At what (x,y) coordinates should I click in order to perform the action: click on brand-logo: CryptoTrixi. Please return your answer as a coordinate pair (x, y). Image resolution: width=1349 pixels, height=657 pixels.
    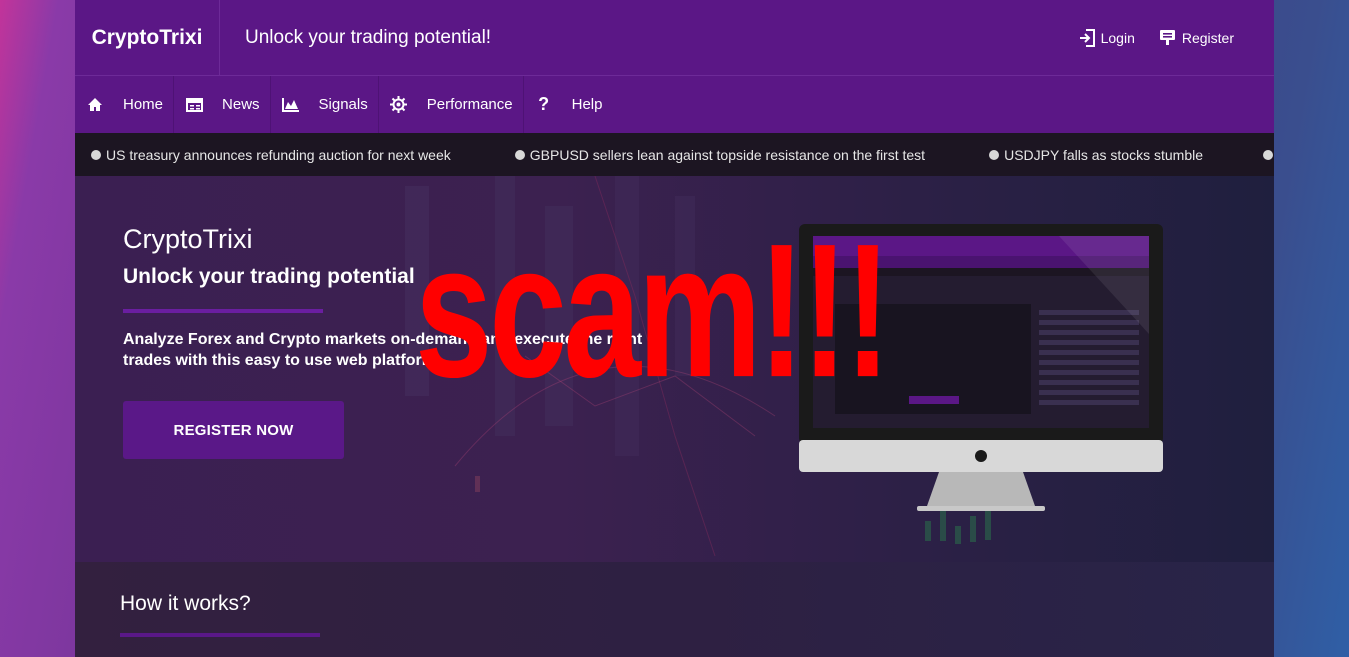
    Looking at the image, I should click on (147, 38).